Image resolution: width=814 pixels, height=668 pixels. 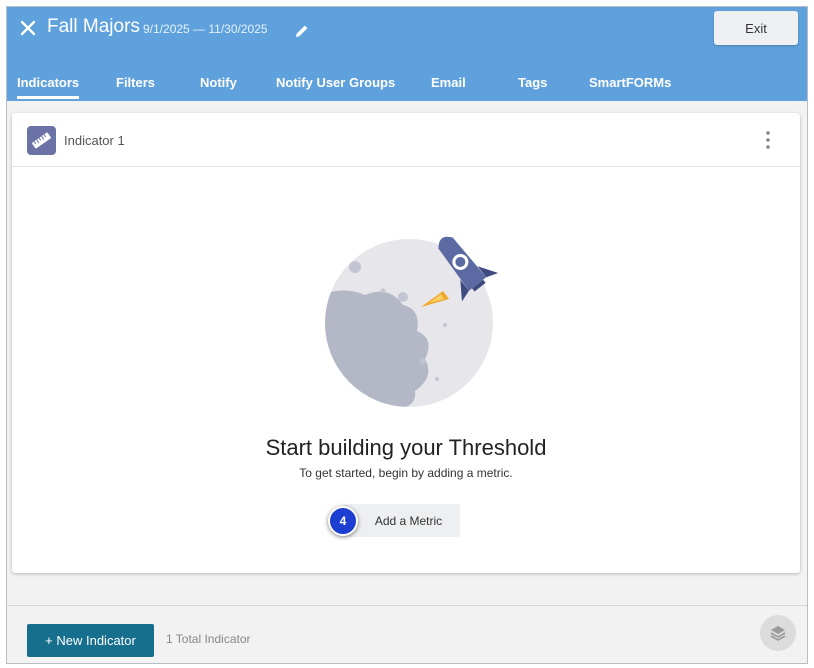 What do you see at coordinates (343, 521) in the screenshot?
I see `step-badge: 4` at bounding box center [343, 521].